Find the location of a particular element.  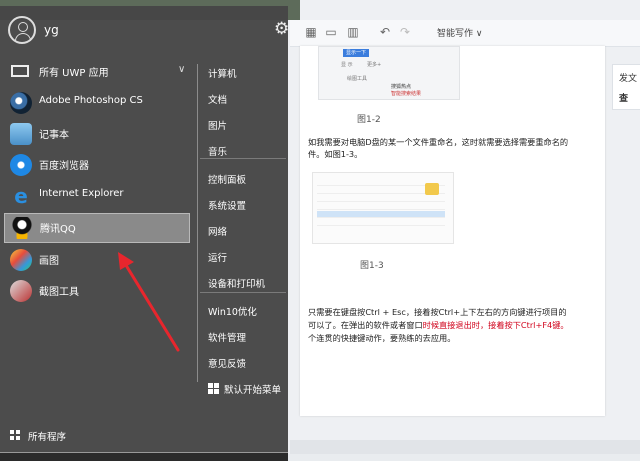

table-icon: ▦ is located at coordinates (311, 32).